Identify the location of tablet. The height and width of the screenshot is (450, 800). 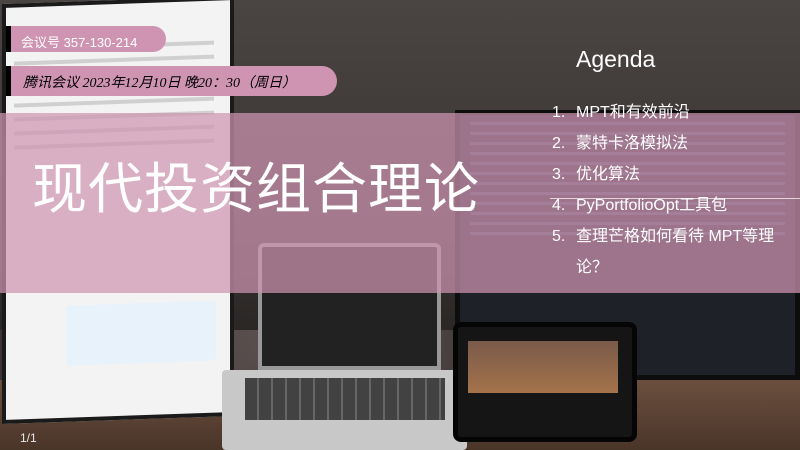
(545, 382).